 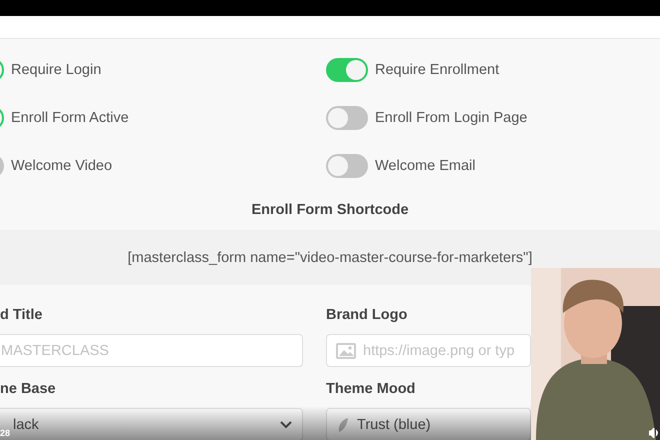 I want to click on select-field: Trust (blue), so click(x=428, y=424).